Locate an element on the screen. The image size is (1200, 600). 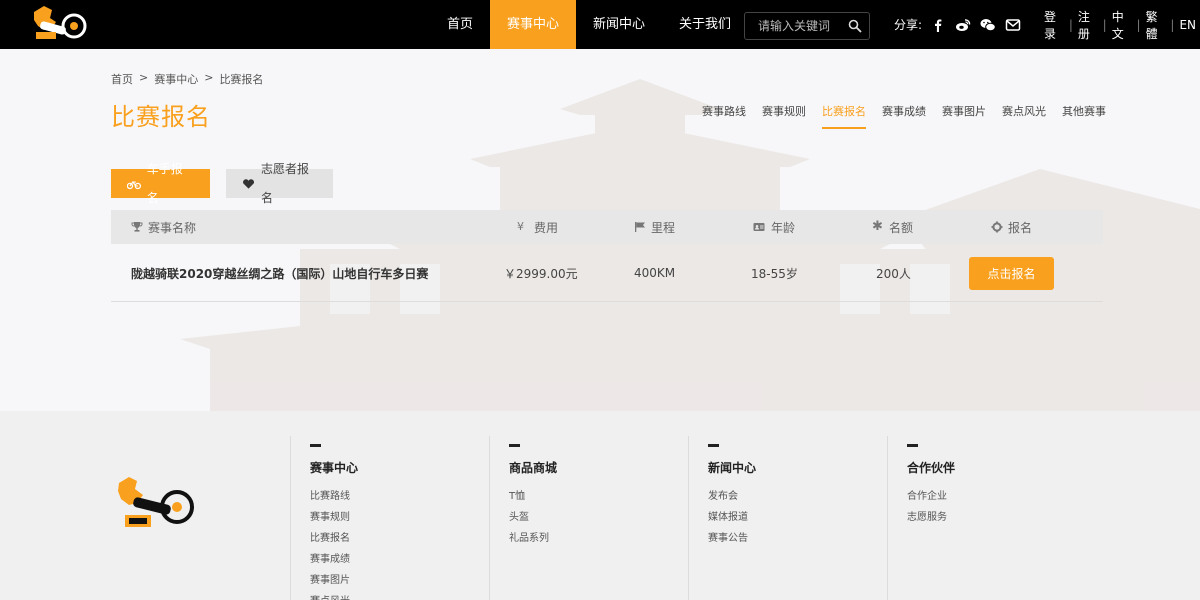
main-nav: 首页 赛事中心 新闻中心 关于我们 is located at coordinates (589, 24).